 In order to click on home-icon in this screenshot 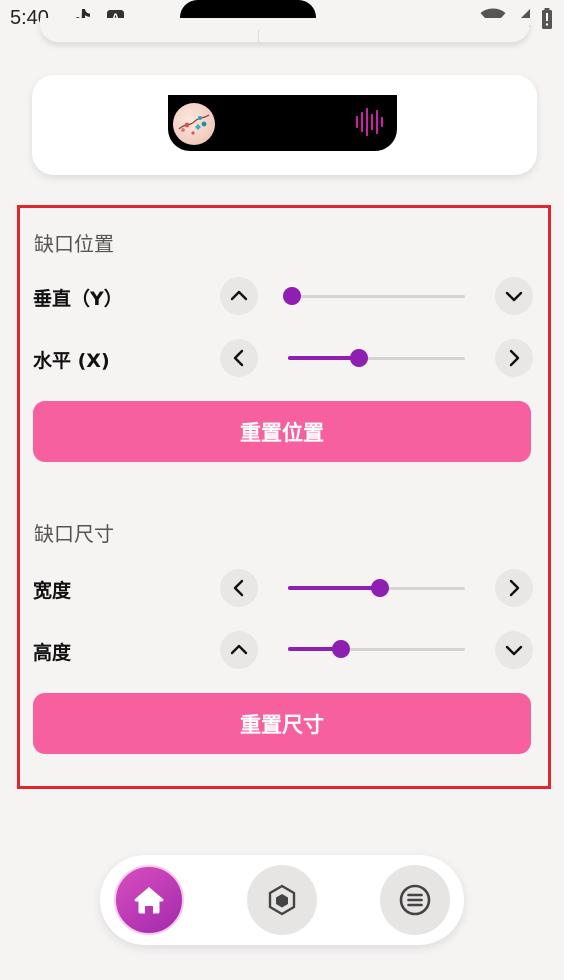, I will do `click(149, 900)`.